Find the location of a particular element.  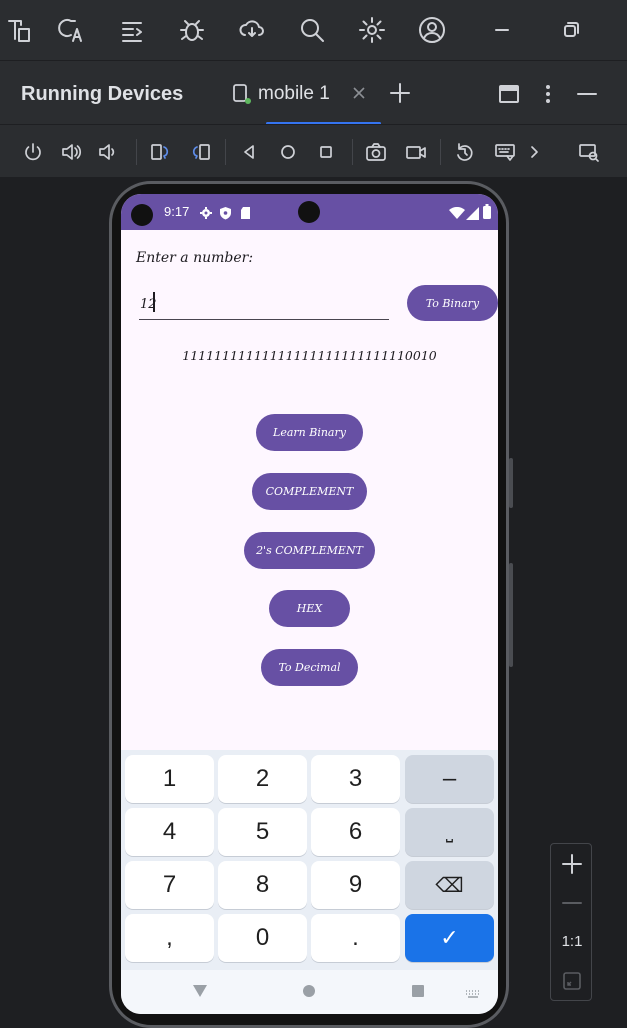

nav-home-icon is located at coordinates (309, 992).